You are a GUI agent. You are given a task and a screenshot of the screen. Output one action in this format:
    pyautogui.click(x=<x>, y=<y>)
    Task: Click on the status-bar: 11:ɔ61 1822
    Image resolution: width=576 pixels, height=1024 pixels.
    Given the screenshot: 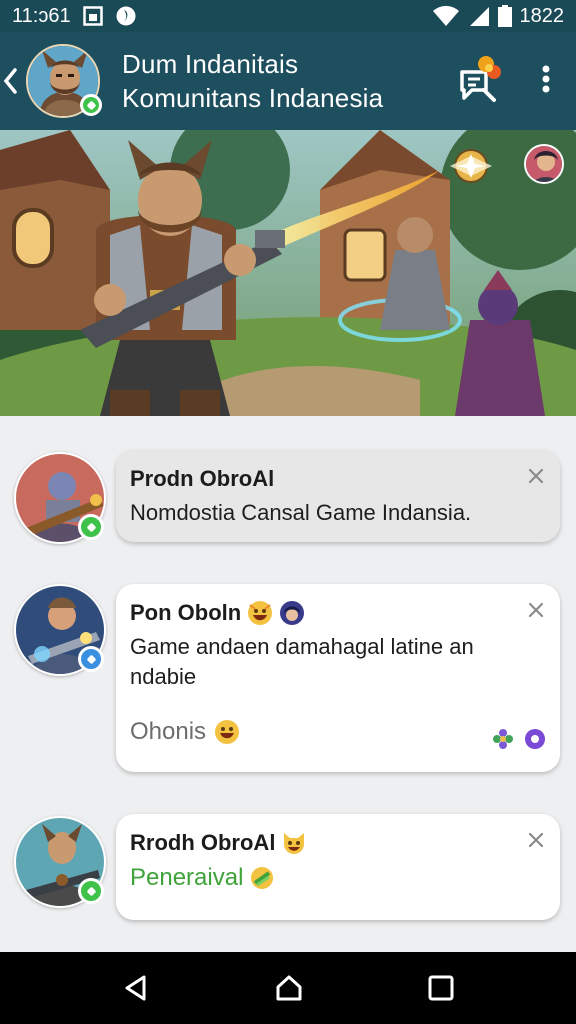 What is the action you would take?
    pyautogui.click(x=288, y=16)
    